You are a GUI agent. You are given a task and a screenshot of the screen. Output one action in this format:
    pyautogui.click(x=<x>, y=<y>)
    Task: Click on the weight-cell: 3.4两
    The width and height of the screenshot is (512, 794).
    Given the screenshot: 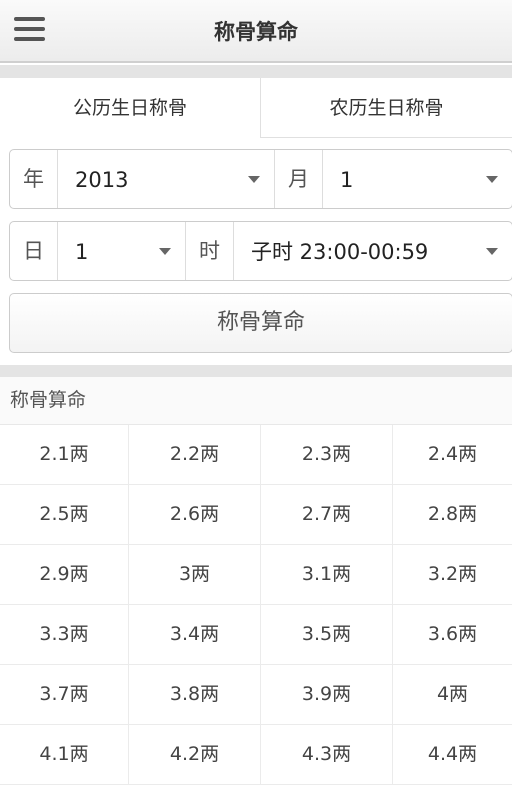 What is the action you would take?
    pyautogui.click(x=195, y=634)
    